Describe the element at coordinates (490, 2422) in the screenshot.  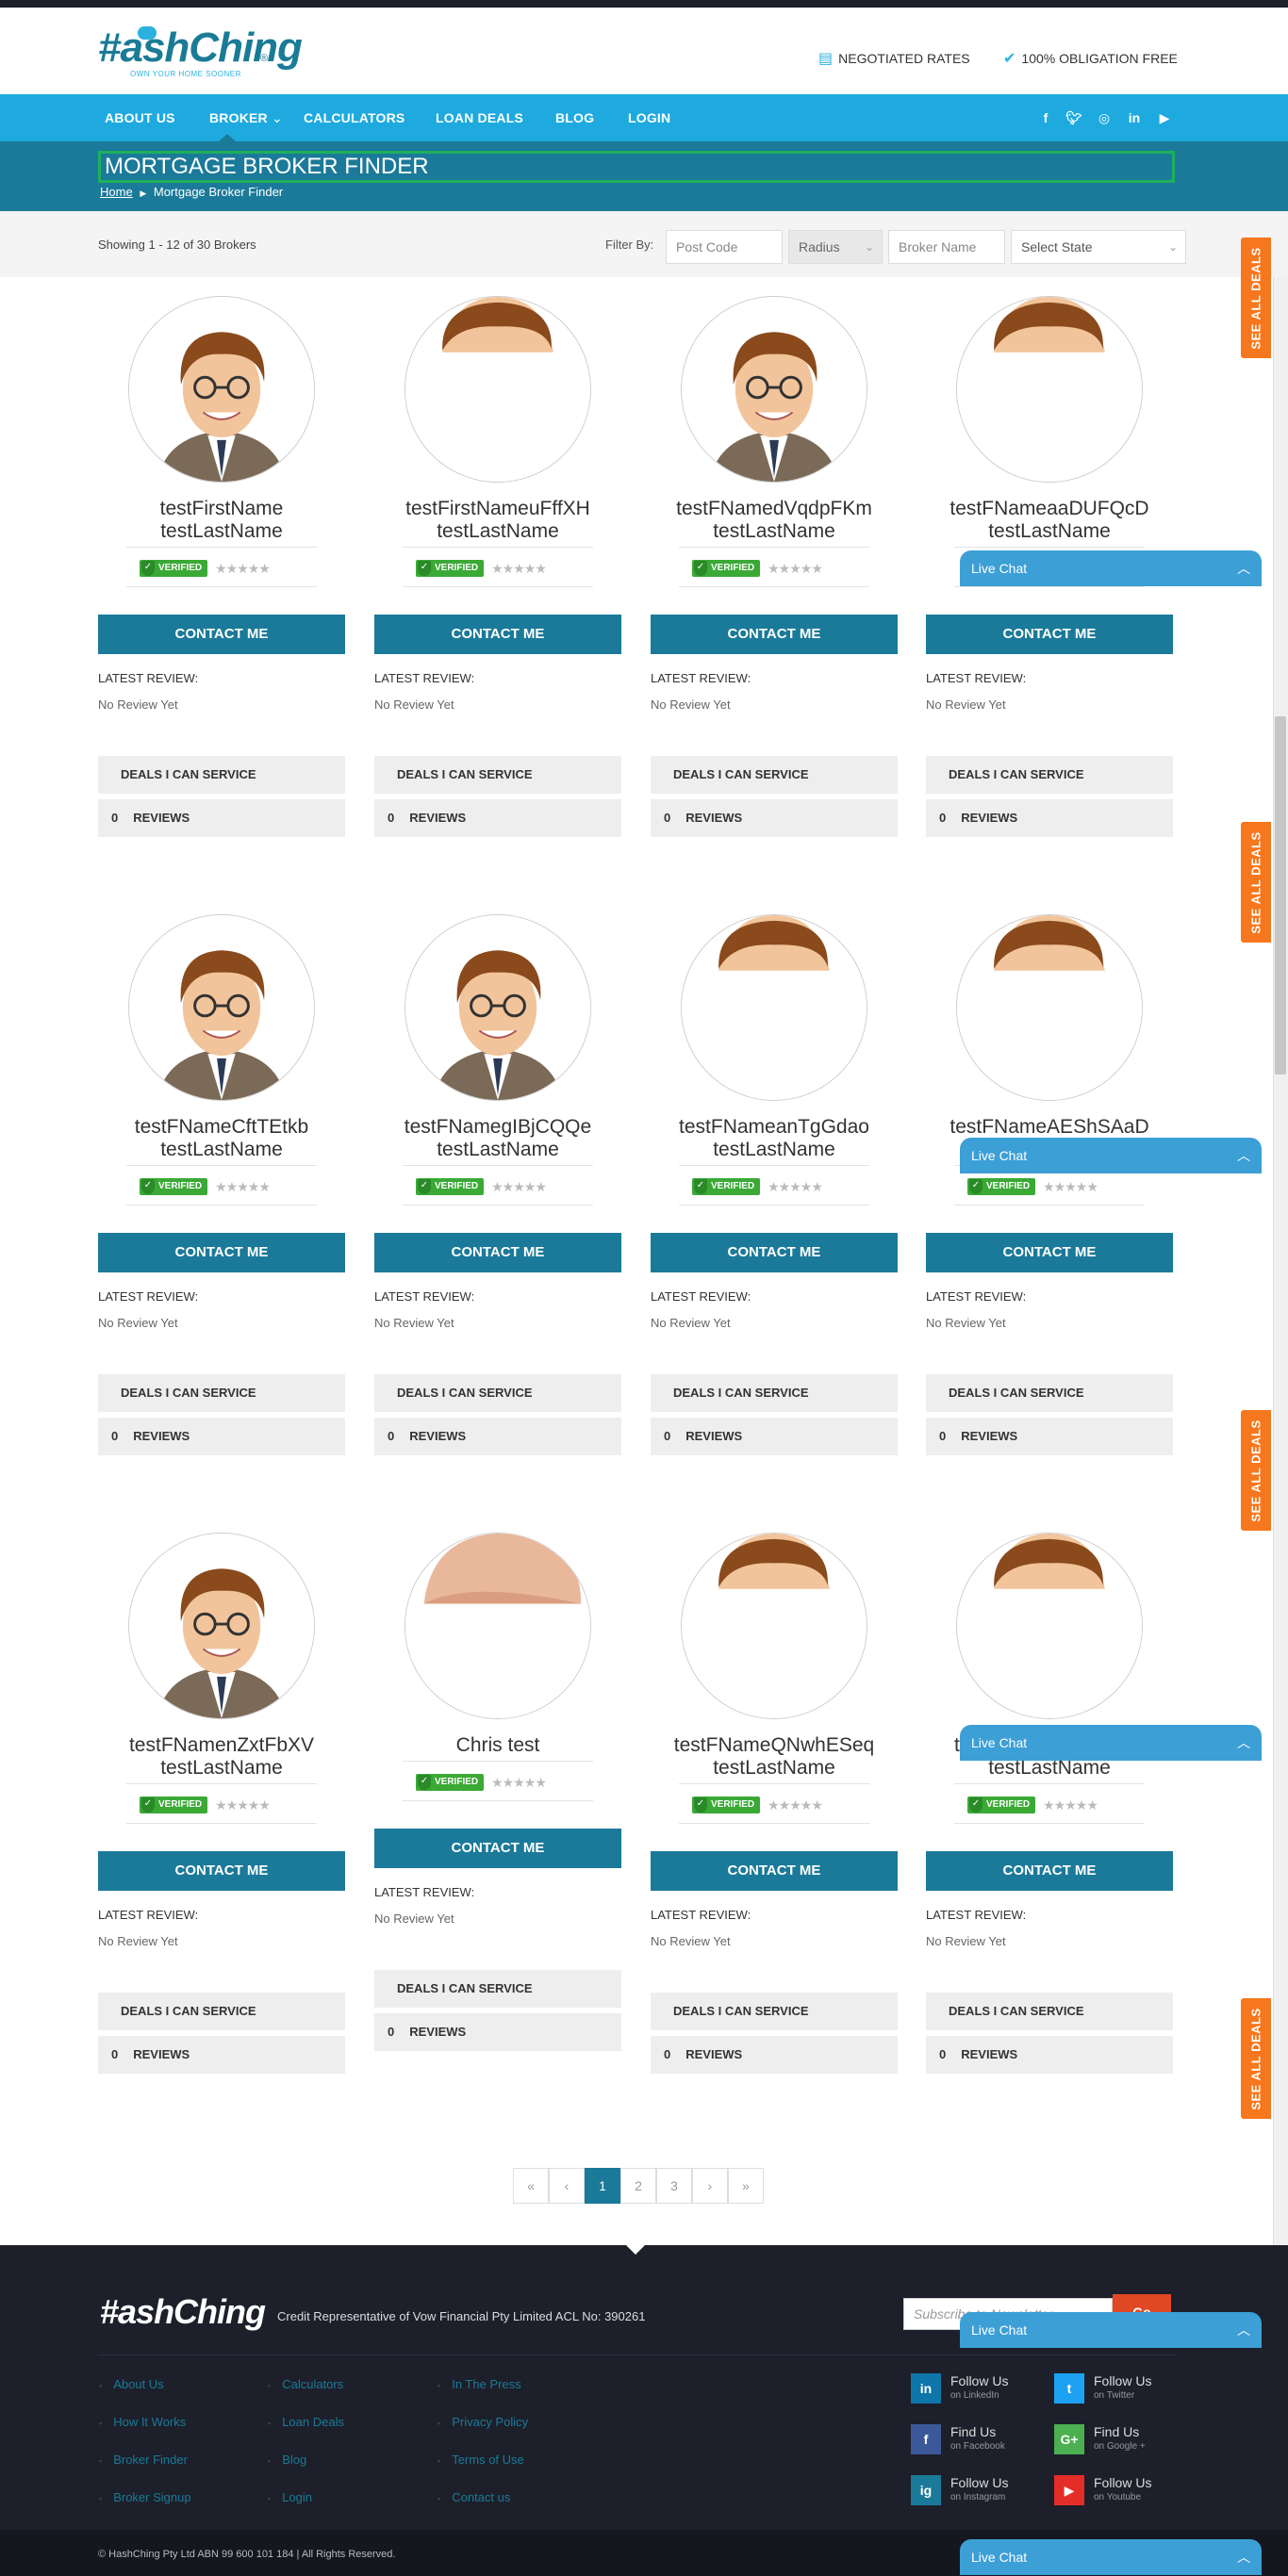
I see `footer-link-privacy-policy: Privacy Policy` at that location.